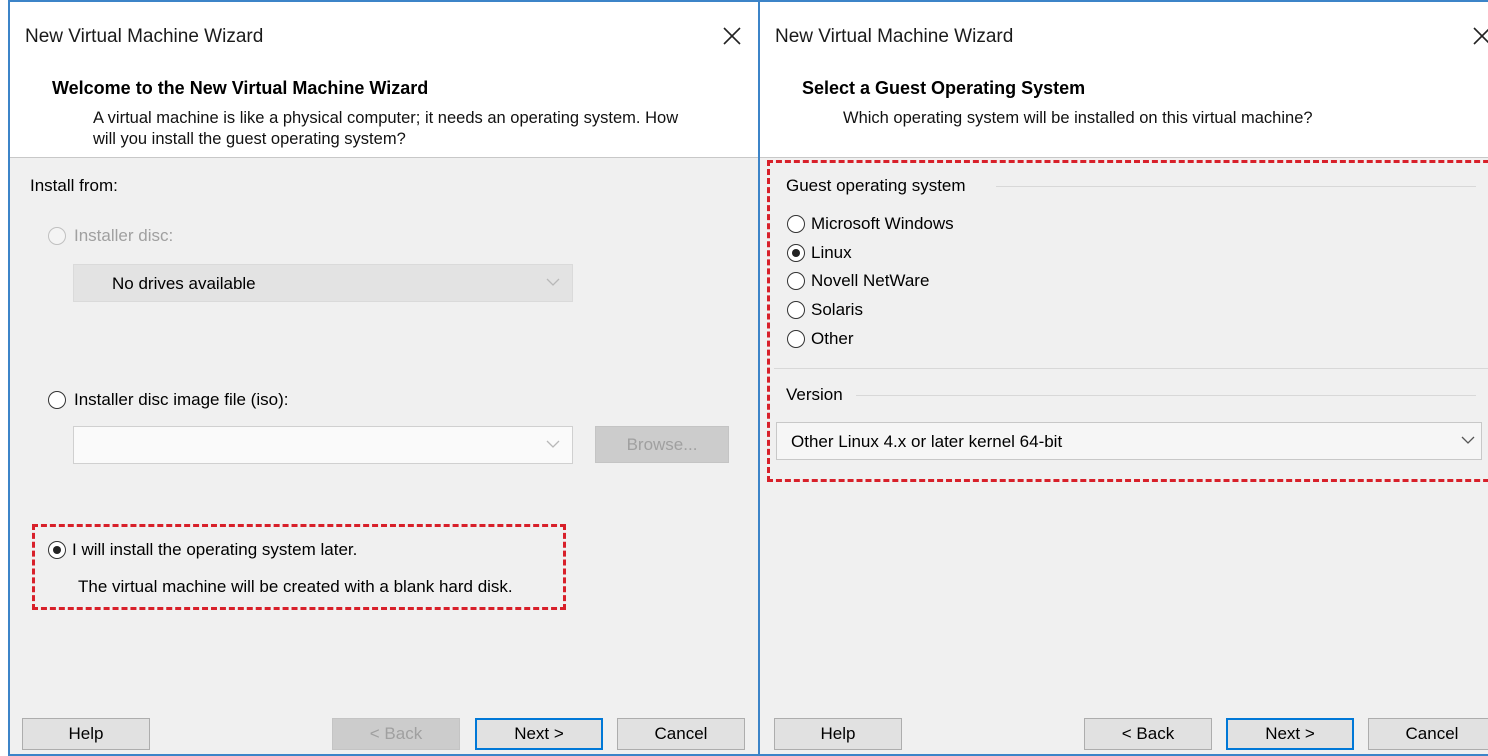 Image resolution: width=1488 pixels, height=756 pixels. What do you see at coordinates (870, 280) in the screenshot?
I see `os-label-netware: Novell NetWare` at bounding box center [870, 280].